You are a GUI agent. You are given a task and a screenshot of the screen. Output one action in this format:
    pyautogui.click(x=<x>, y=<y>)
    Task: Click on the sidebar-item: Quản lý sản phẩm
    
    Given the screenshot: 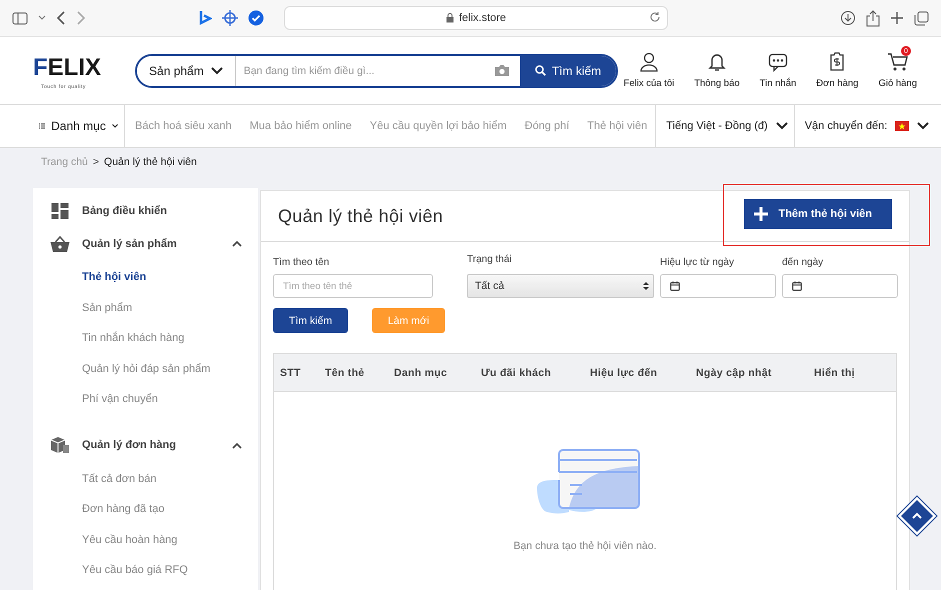 What is the action you would take?
    pyautogui.click(x=145, y=243)
    